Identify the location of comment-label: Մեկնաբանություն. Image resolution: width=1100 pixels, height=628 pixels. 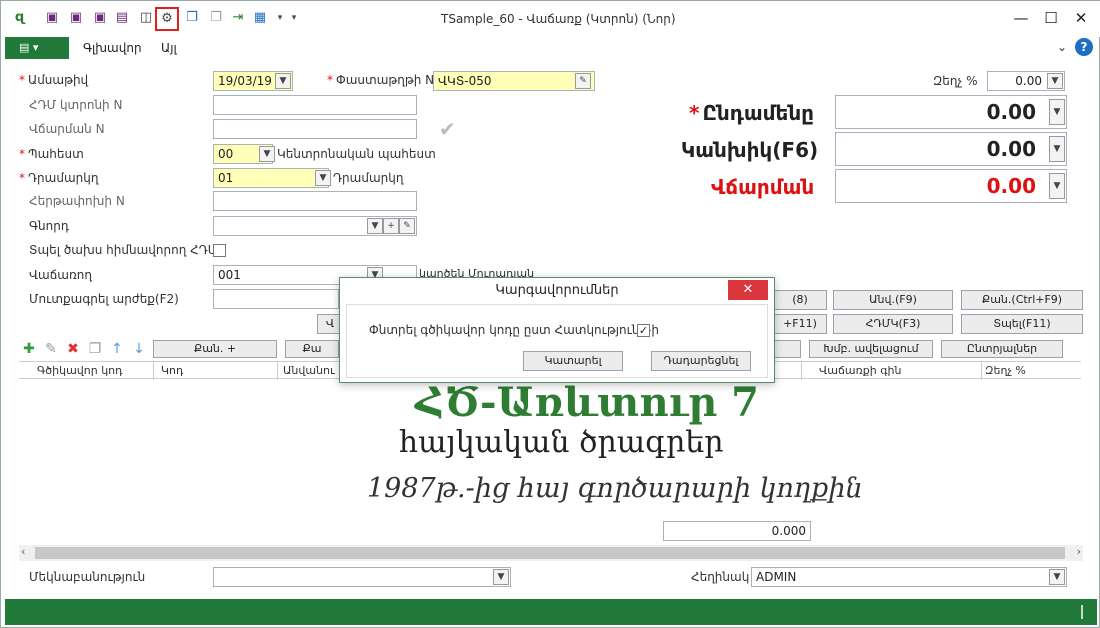
(87, 577).